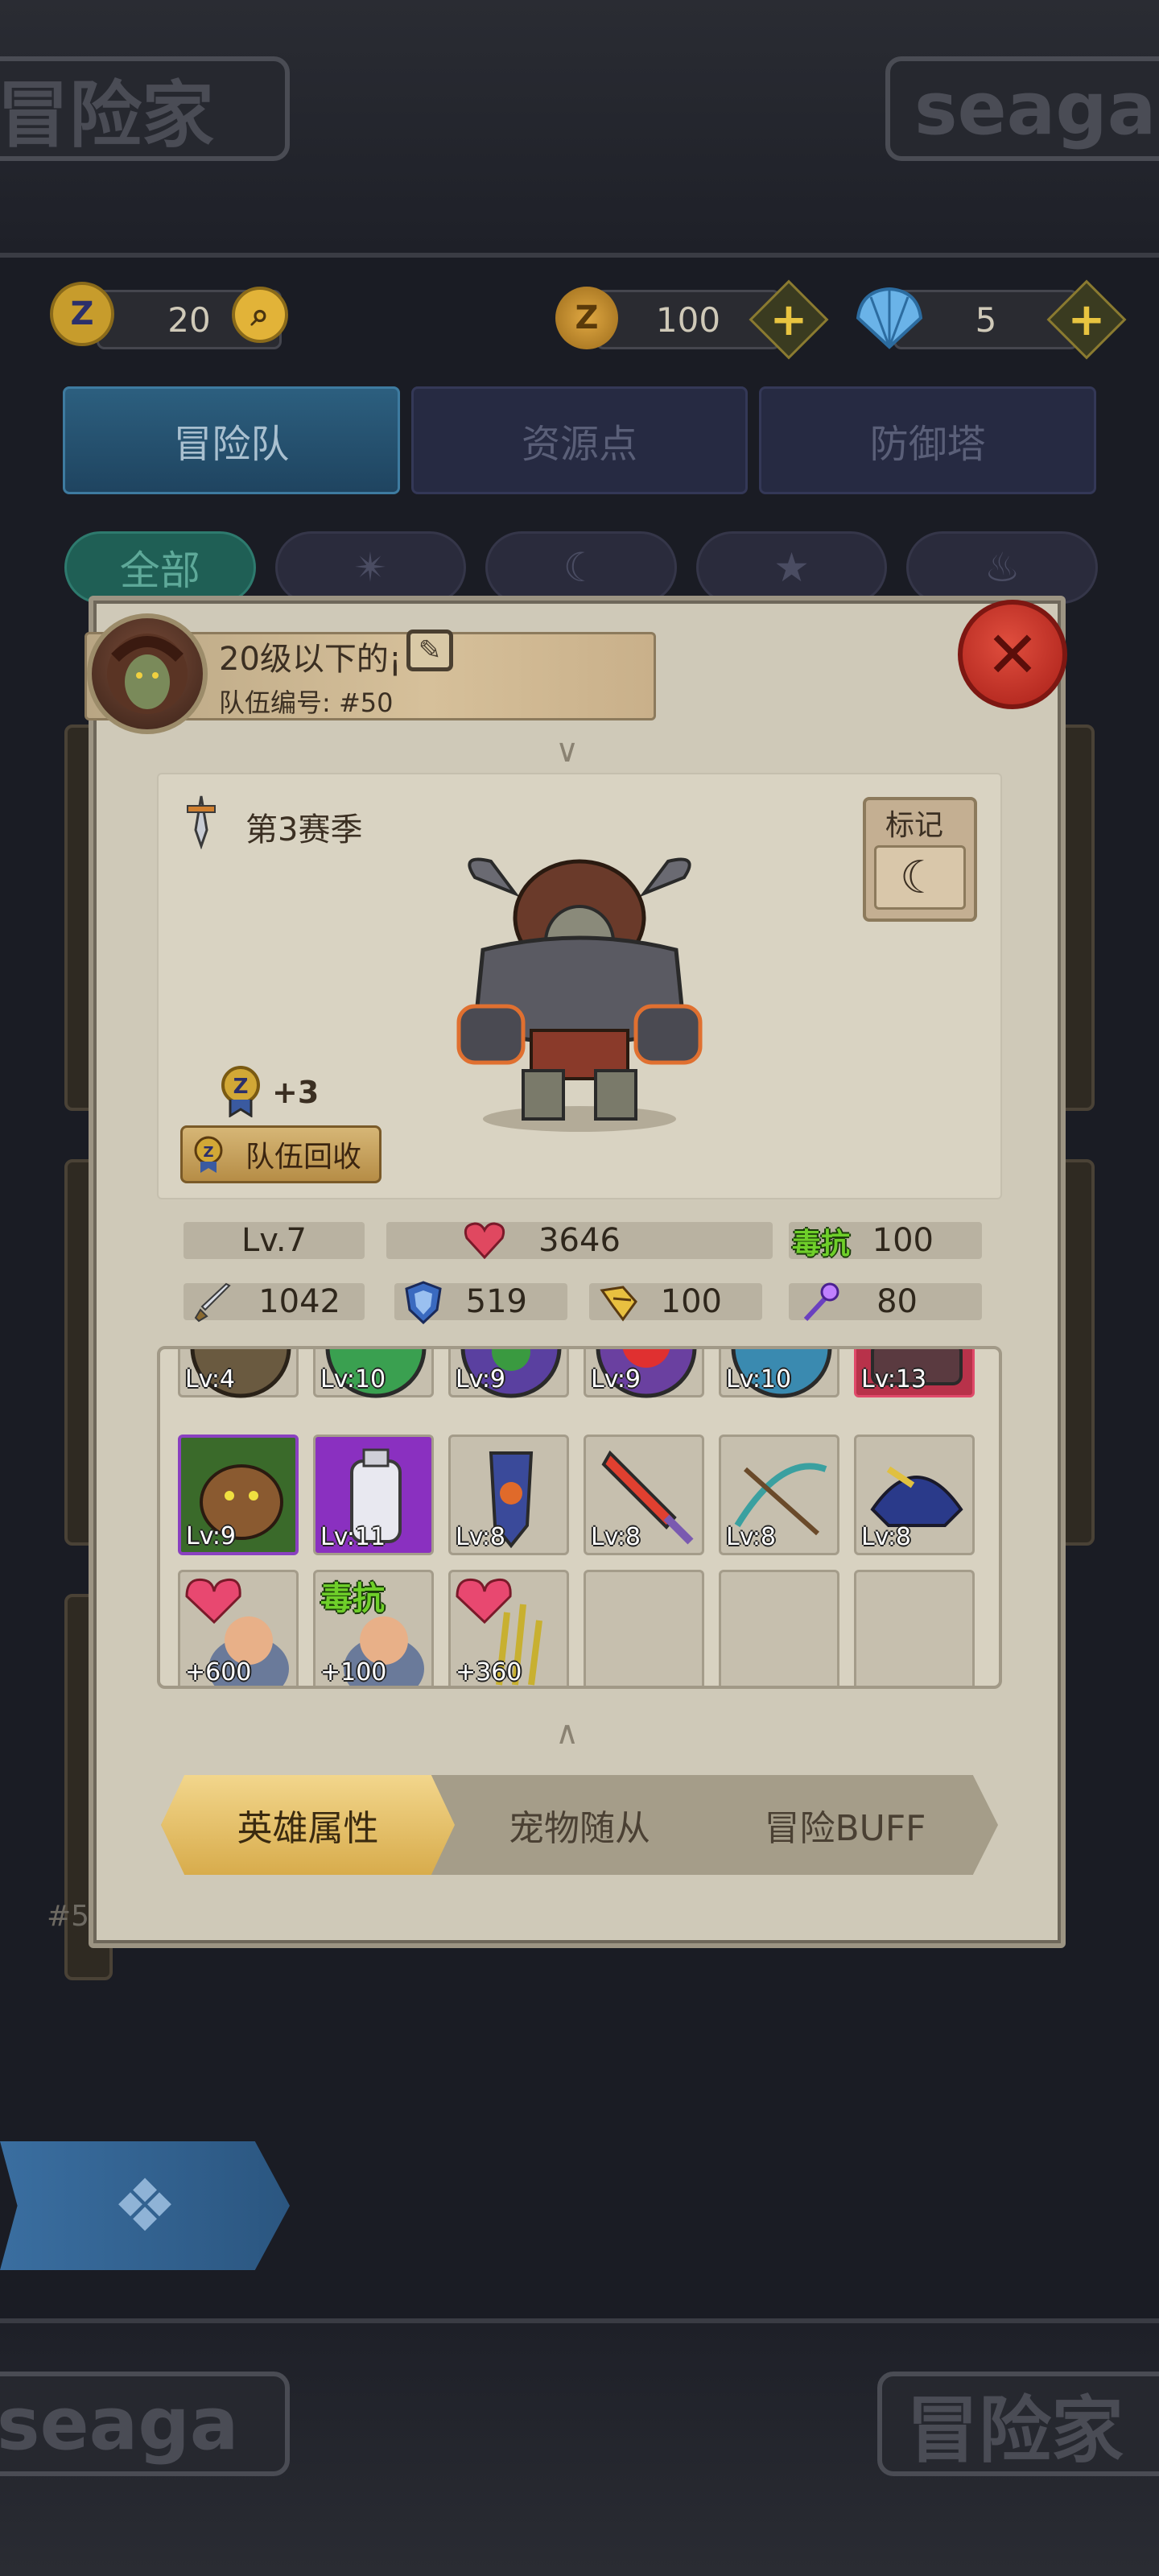 The image size is (1159, 2576). Describe the element at coordinates (579, 2447) in the screenshot. I see `bottom-banner-area: seaga 冒险家` at that location.